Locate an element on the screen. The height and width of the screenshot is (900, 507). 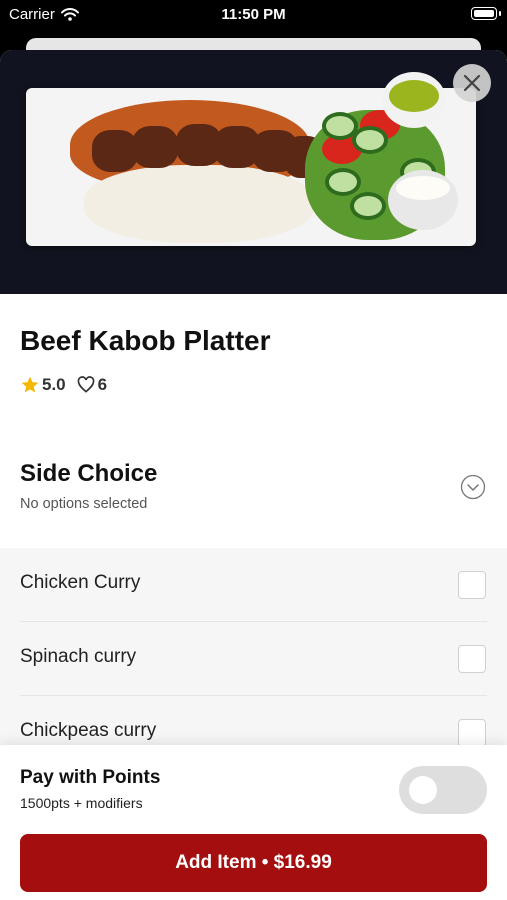
points-cost: 1500pts + modifiers is located at coordinates (81, 803).